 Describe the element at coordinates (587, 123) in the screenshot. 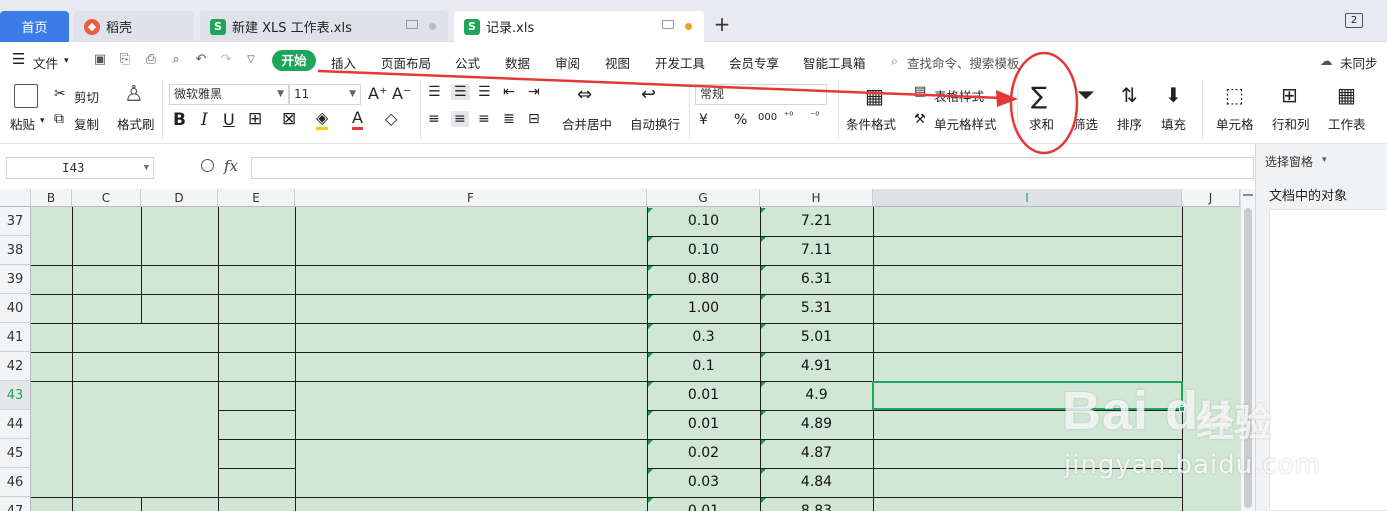

I see `merge-center-button: 合并居中` at that location.